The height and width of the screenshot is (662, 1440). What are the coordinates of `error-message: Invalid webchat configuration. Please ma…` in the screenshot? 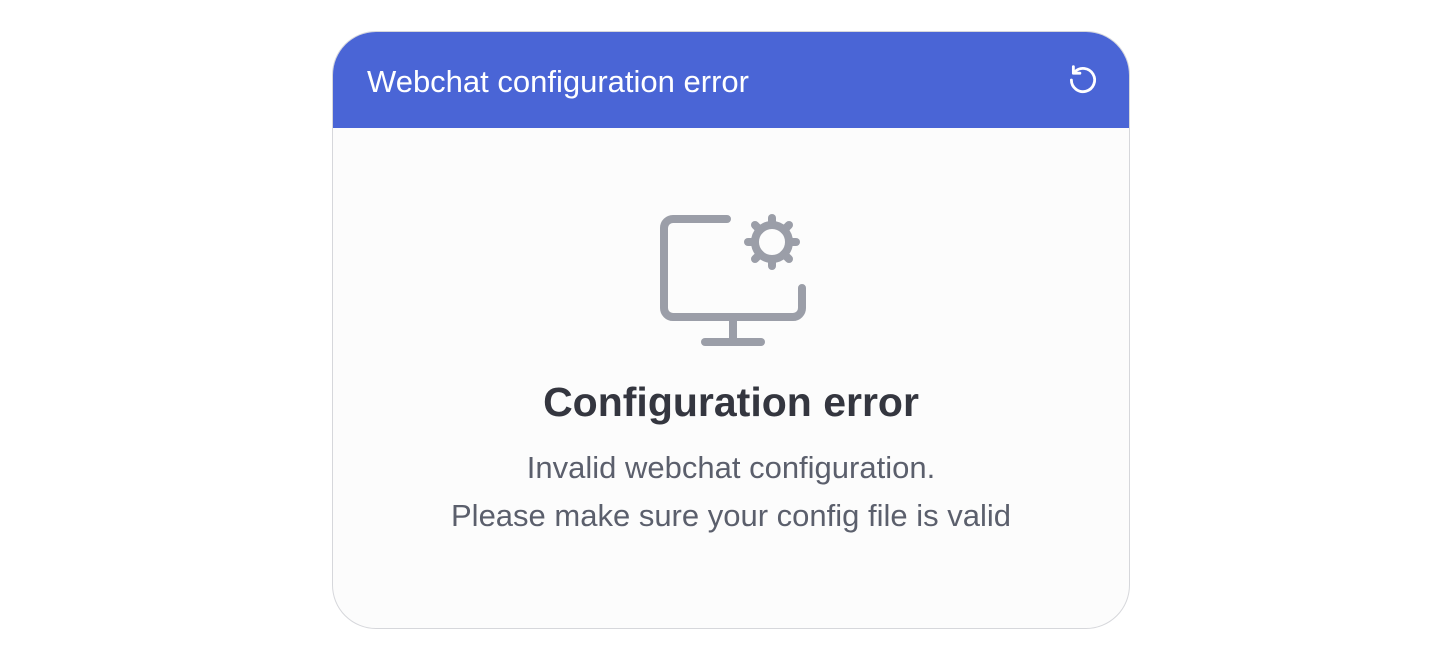 It's located at (731, 492).